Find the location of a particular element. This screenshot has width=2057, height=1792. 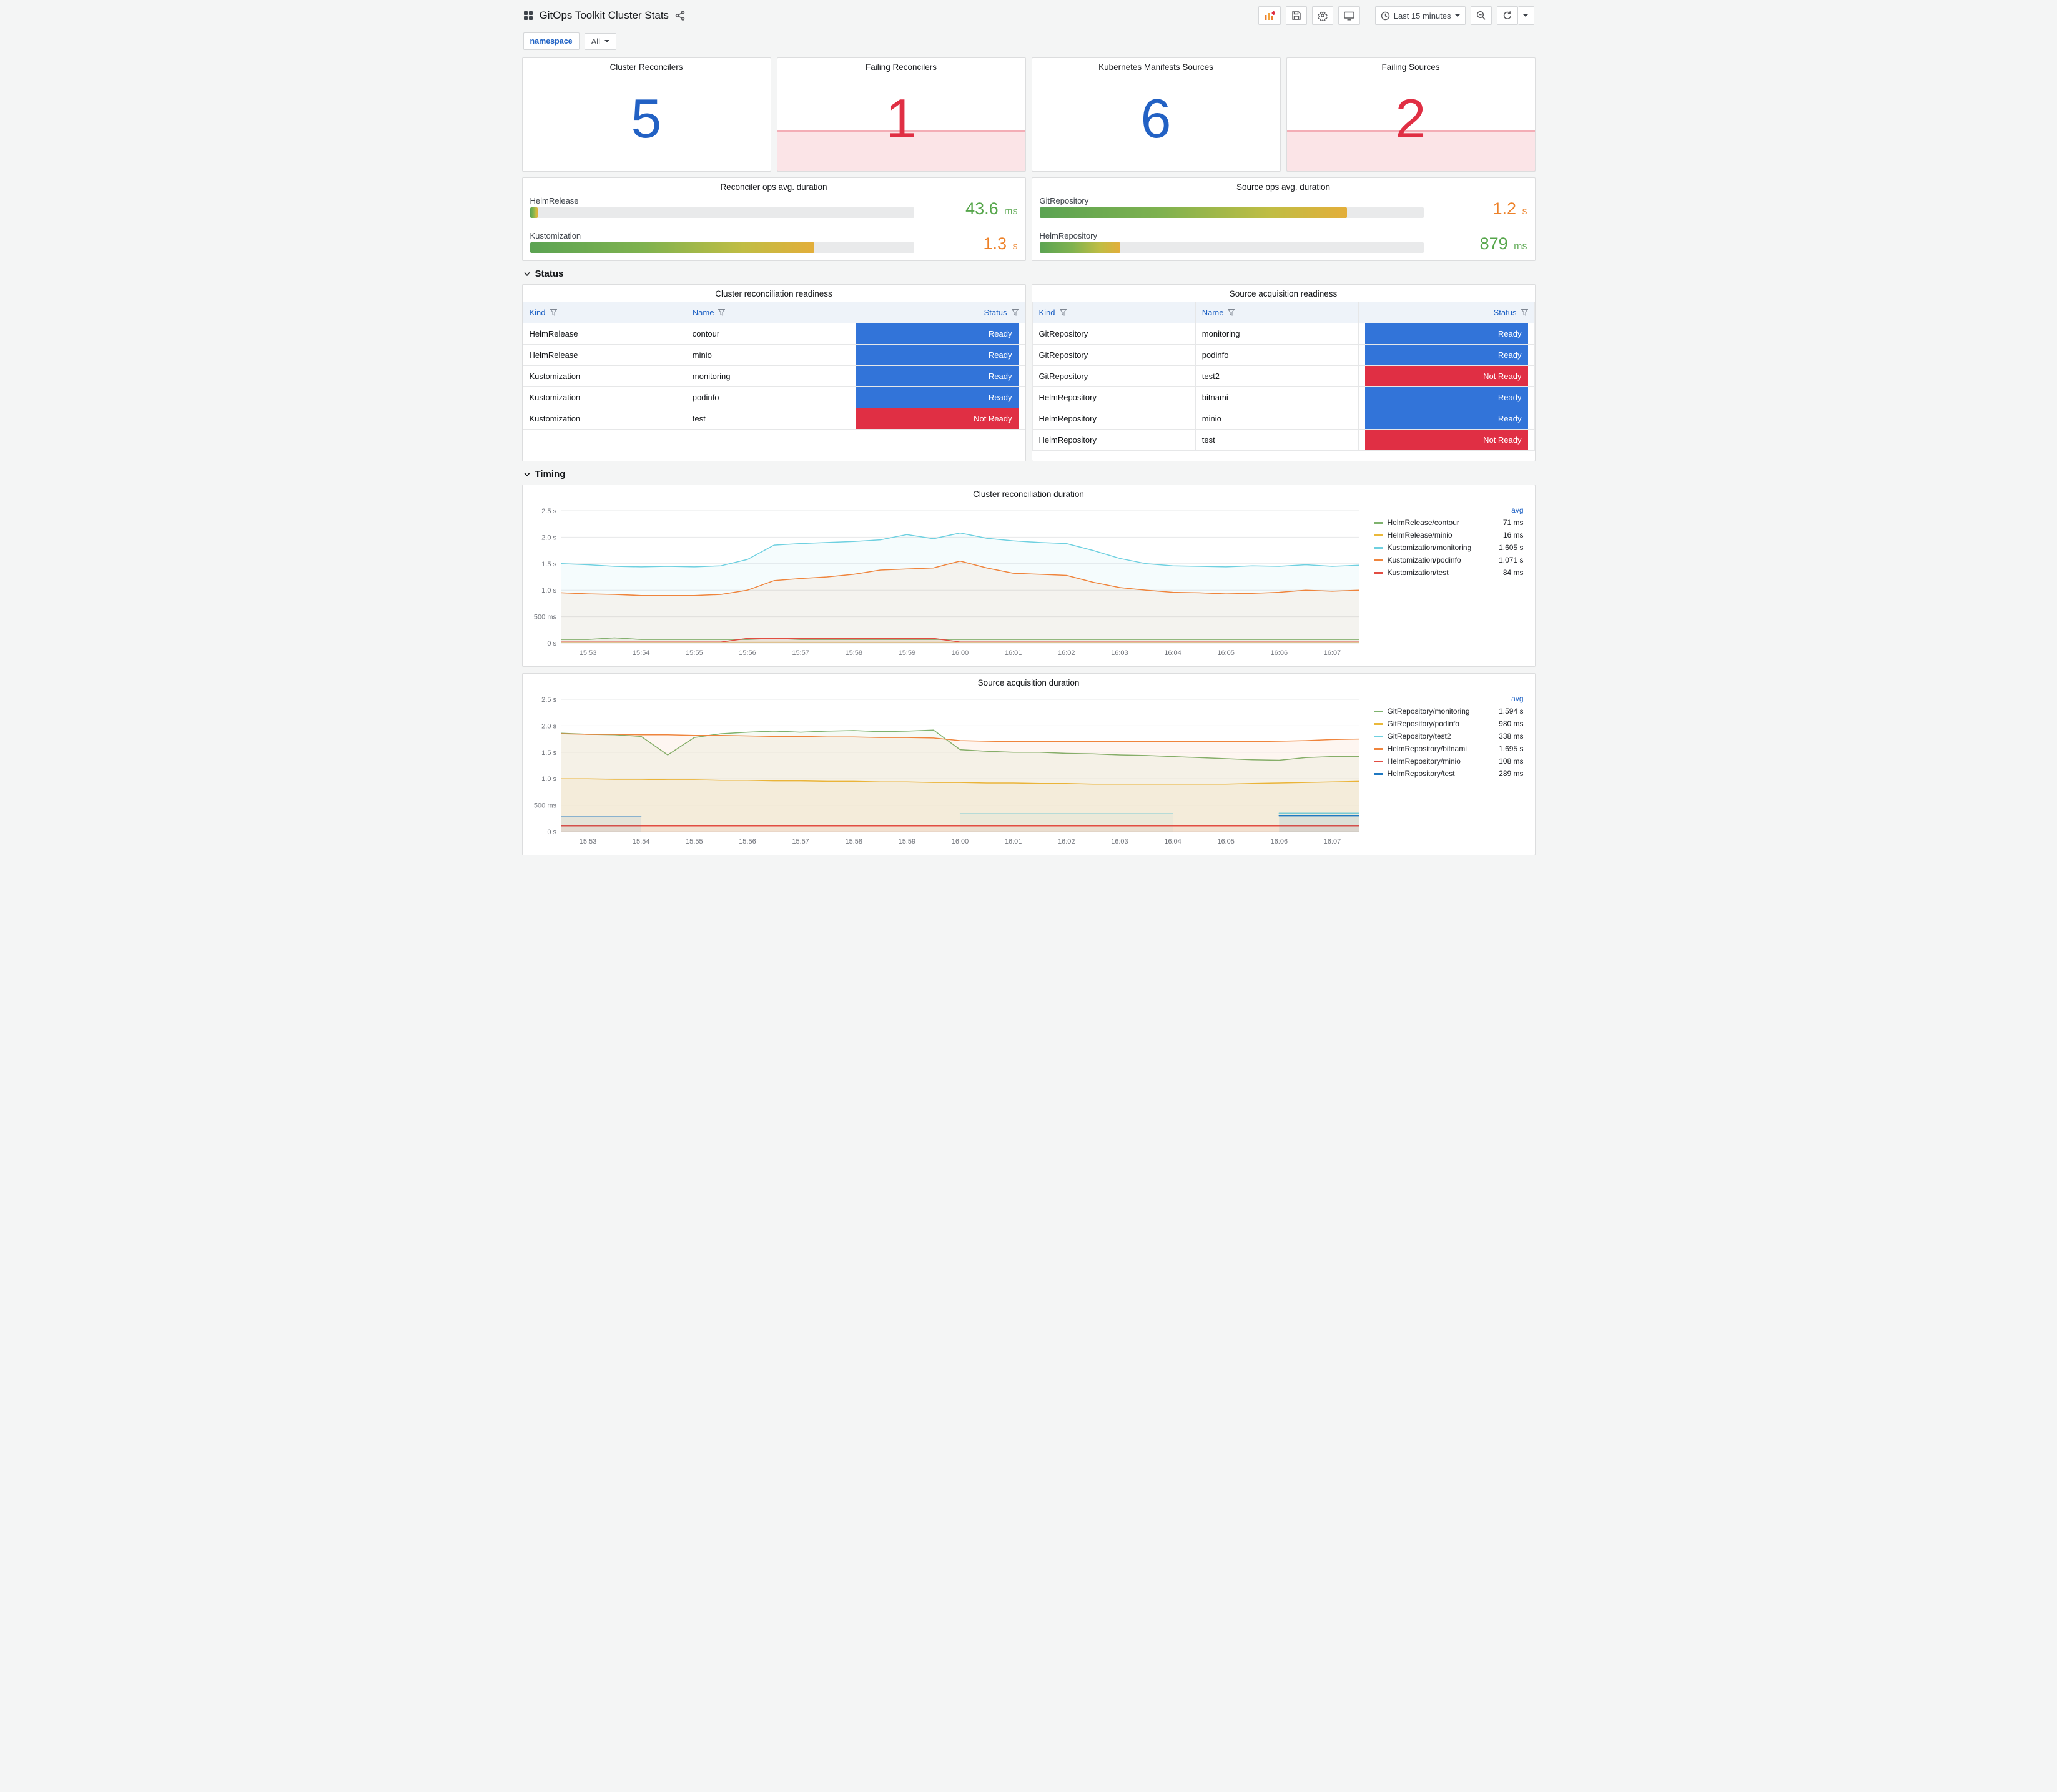

section-row-status: Status is located at coordinates (1028, 273).